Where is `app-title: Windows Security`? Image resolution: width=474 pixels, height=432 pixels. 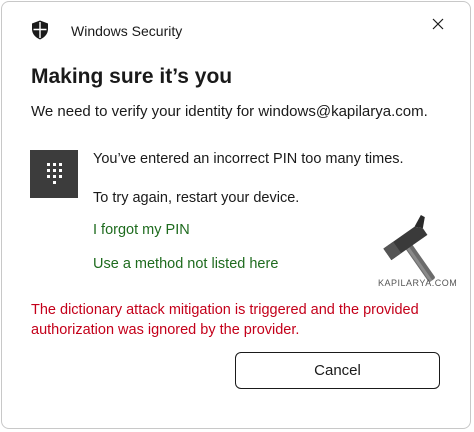 app-title: Windows Security is located at coordinates (127, 31).